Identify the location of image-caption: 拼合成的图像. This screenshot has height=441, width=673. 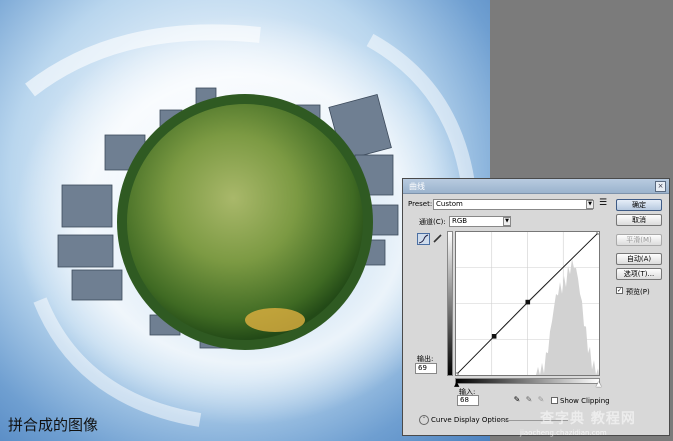
(53, 425).